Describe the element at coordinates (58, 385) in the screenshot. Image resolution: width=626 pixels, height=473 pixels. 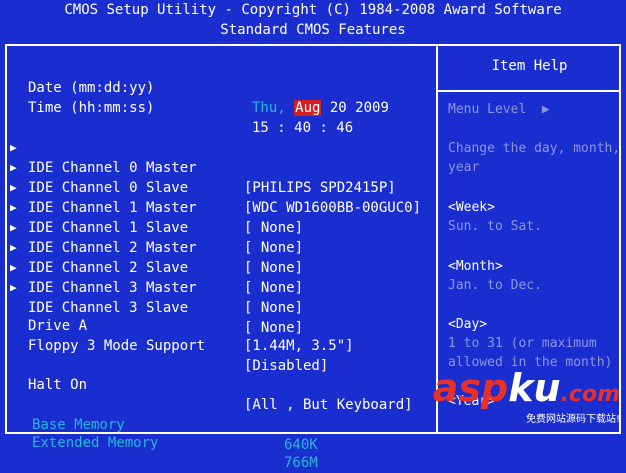
I see `halt-label: Halt On` at that location.